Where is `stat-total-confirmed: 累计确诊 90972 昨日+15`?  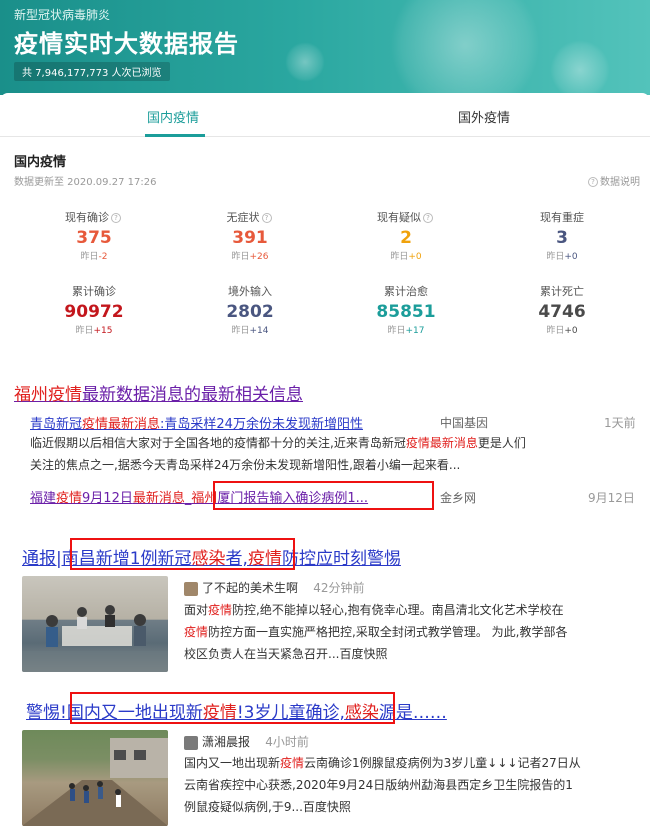
stat-total-confirmed: 累计确诊 90972 昨日+15 is located at coordinates (94, 309).